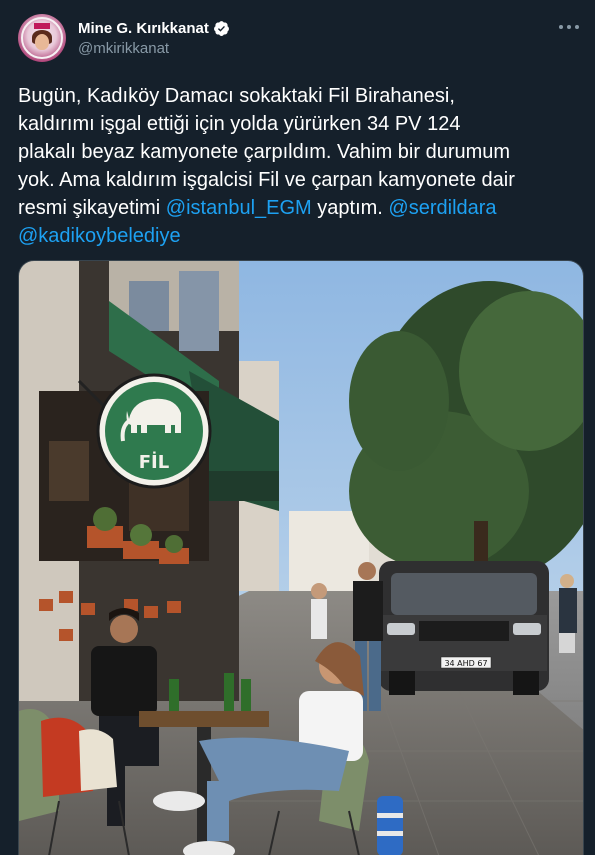 This screenshot has width=595, height=855. What do you see at coordinates (221, 28) in the screenshot?
I see `verified-badge-icon` at bounding box center [221, 28].